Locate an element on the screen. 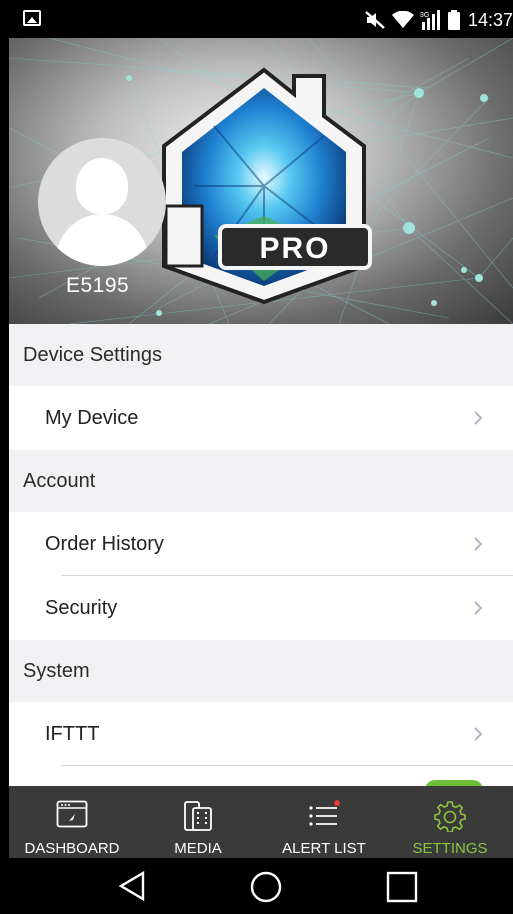 The width and height of the screenshot is (513, 914). nav-dashboard: DASHBOARD is located at coordinates (72, 822).